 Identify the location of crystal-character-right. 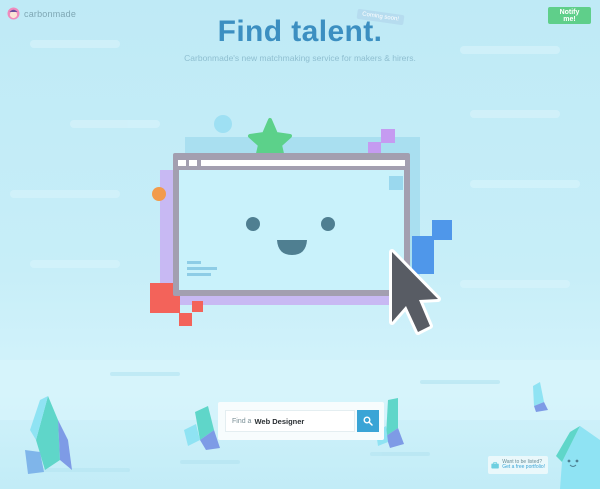
(578, 457).